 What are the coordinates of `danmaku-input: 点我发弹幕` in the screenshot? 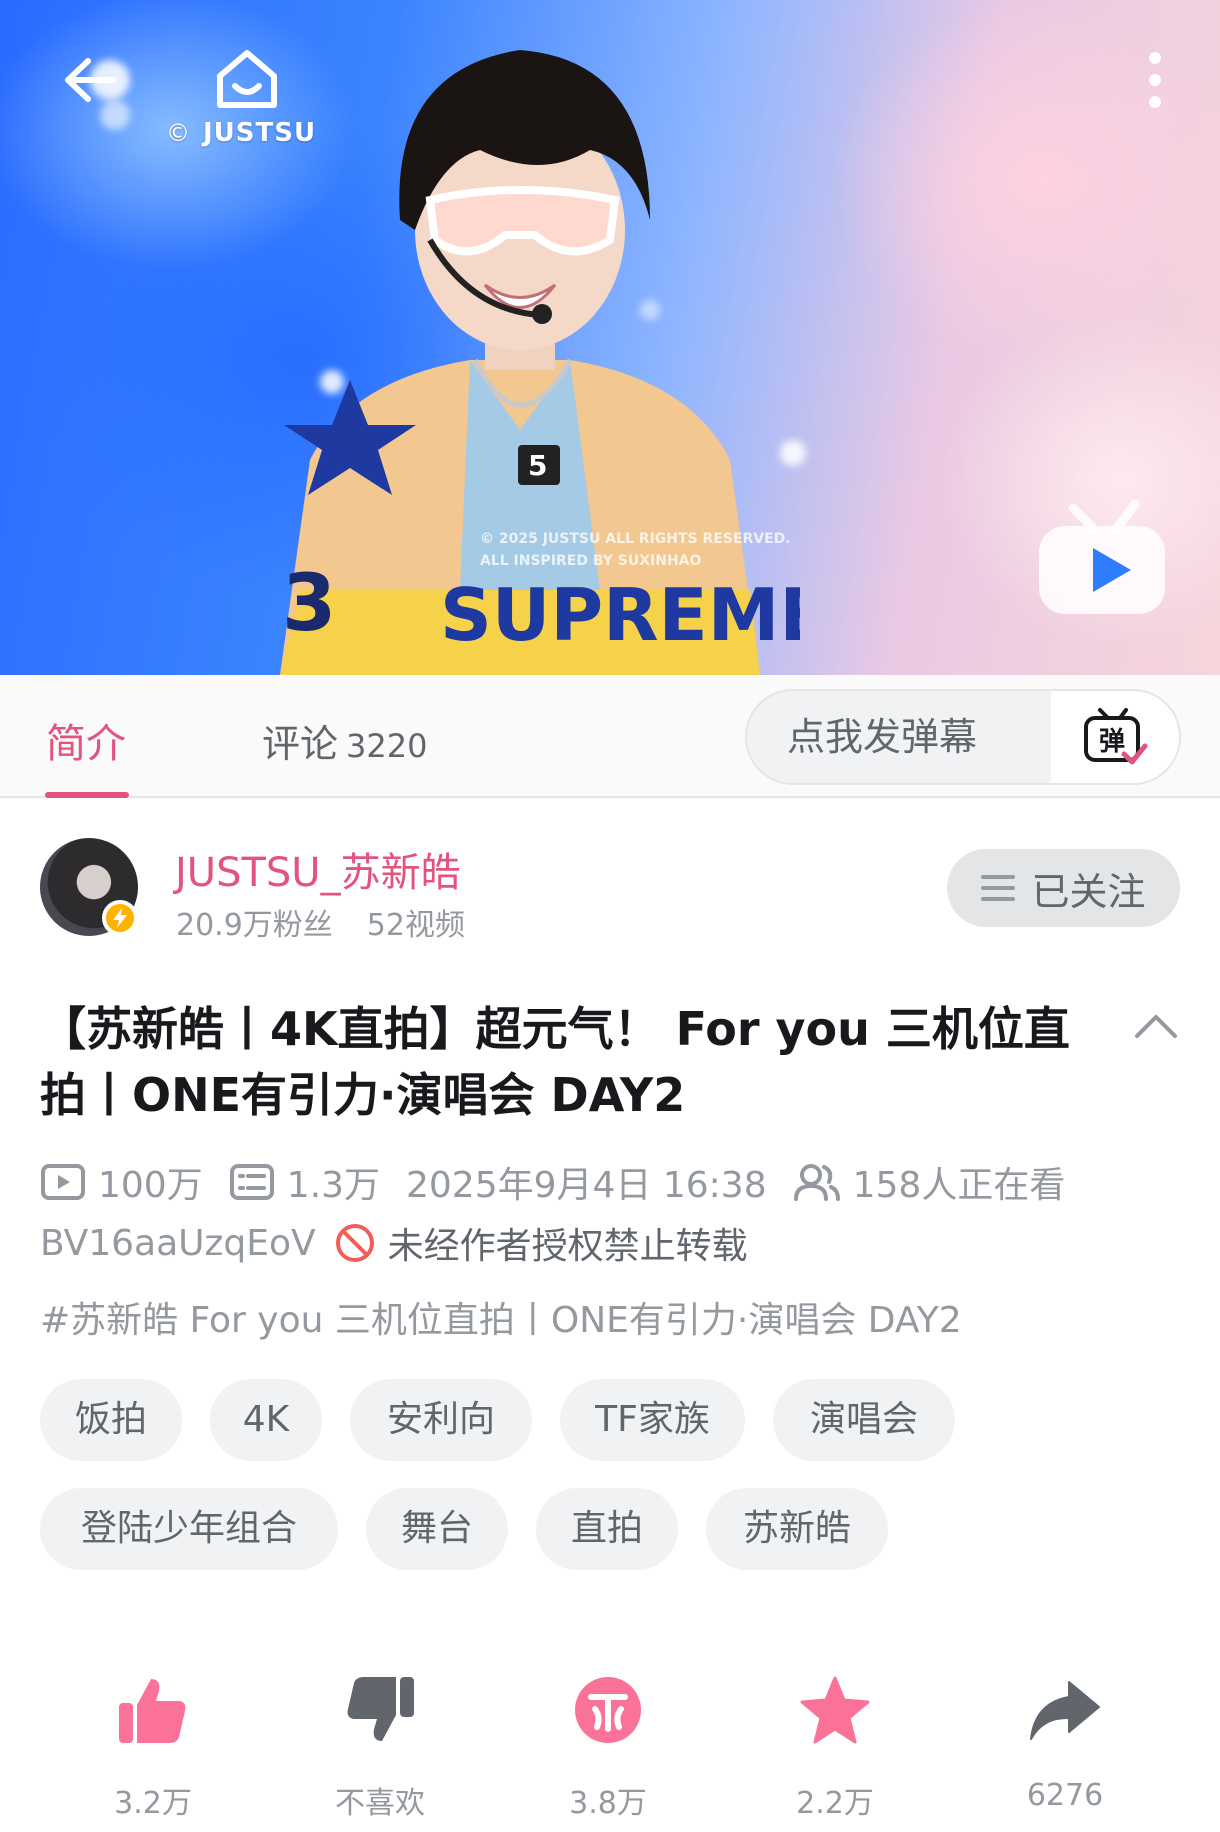 It's located at (899, 737).